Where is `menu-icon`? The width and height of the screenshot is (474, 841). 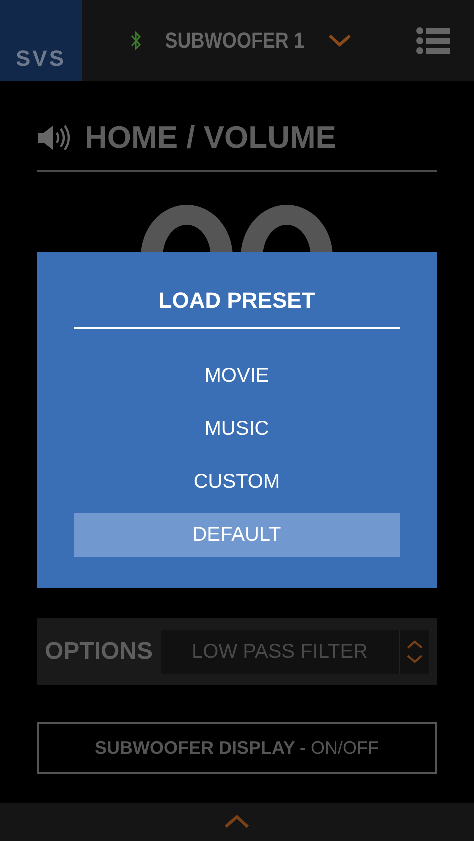 menu-icon is located at coordinates (433, 40).